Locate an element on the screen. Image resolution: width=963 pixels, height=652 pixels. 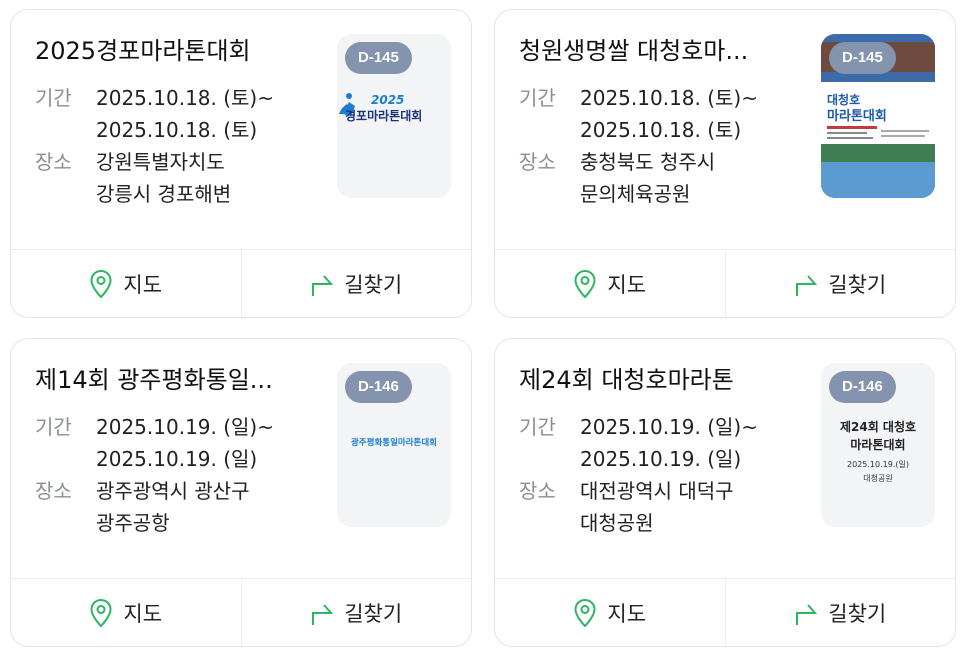
event-poster: D-145 대청호 마라톤대회 is located at coordinates (878, 116).